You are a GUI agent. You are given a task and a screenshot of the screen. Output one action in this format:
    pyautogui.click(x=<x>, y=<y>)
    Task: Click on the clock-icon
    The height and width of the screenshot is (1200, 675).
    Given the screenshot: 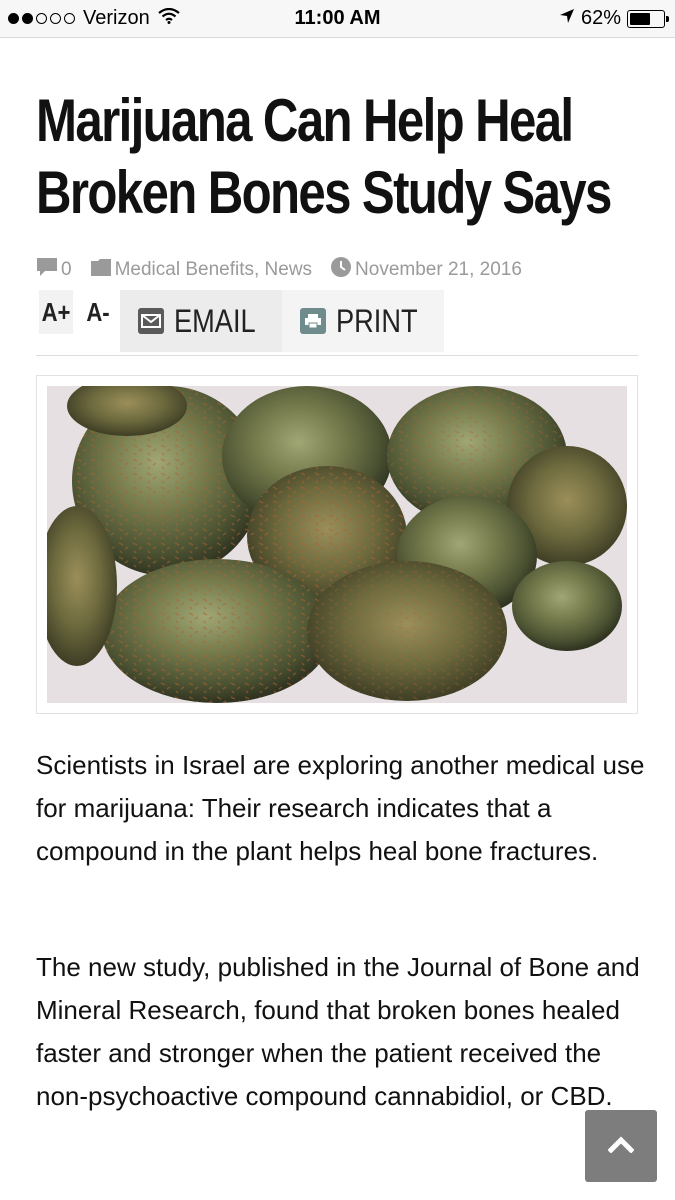 What is the action you would take?
    pyautogui.click(x=341, y=270)
    